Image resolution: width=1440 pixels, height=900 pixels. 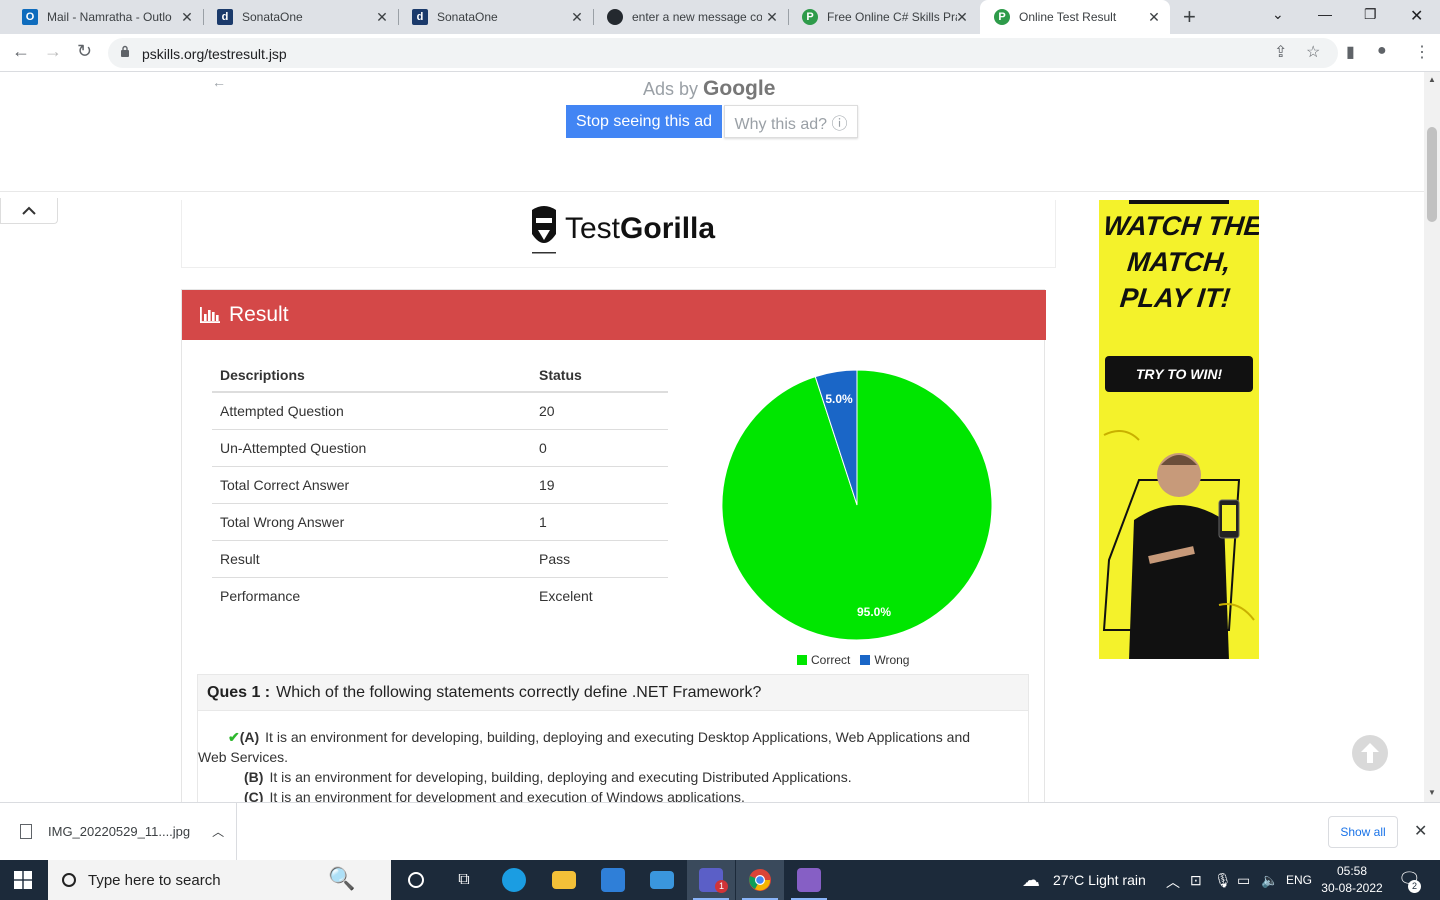 What do you see at coordinates (622, 229) in the screenshot?
I see `testgorilla-logo: TestGorilla` at bounding box center [622, 229].